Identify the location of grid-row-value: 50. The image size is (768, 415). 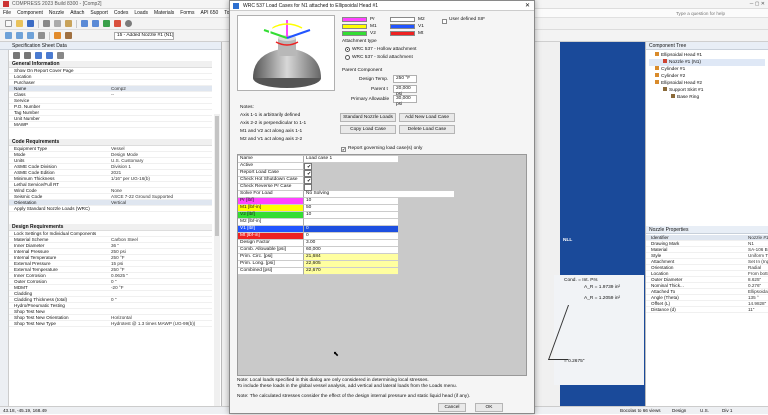
(351, 208).